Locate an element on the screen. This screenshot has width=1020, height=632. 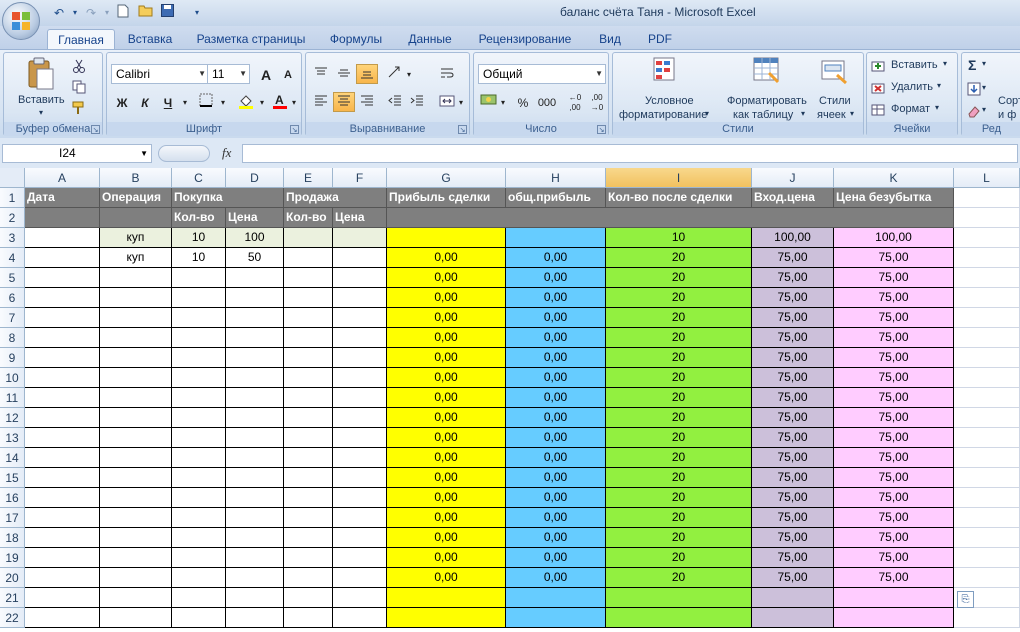
cell-l4 is located at coordinates (987, 258).